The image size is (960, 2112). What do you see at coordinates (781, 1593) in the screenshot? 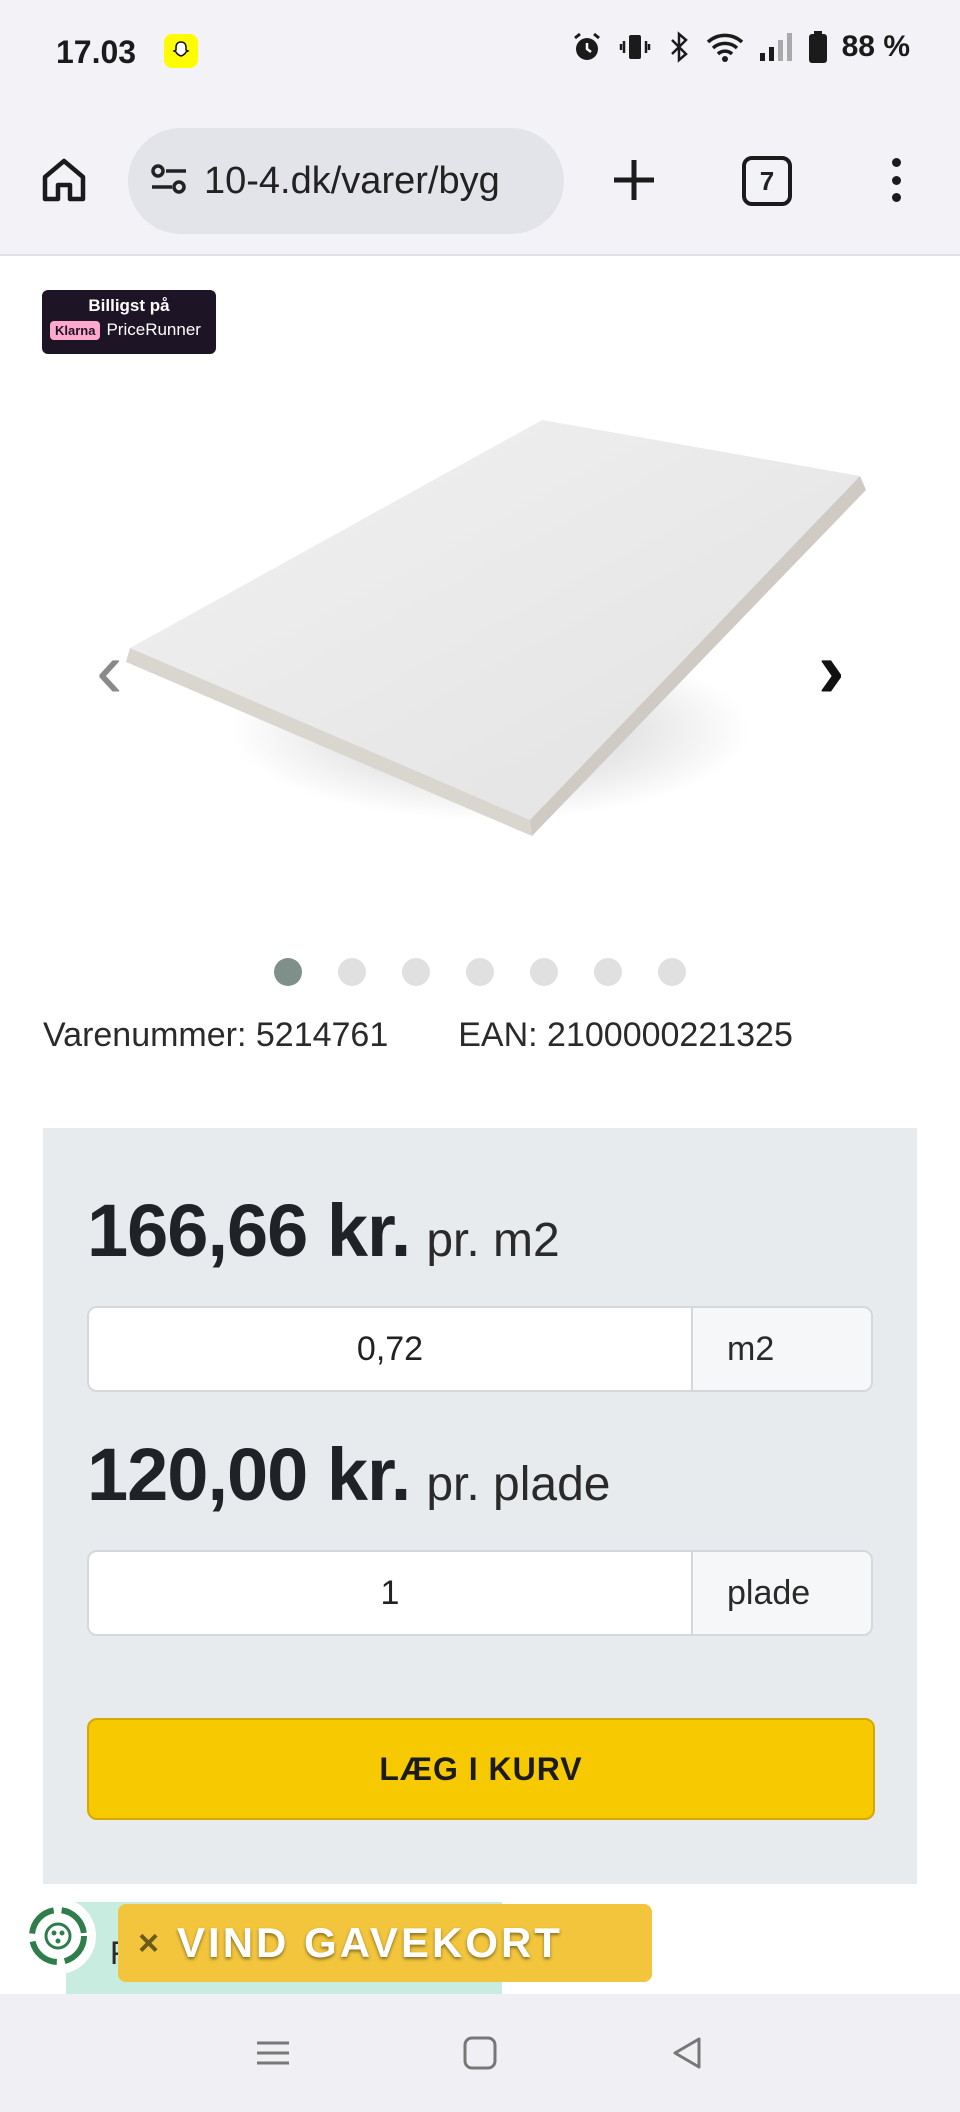
I see `plate-unit: plade` at bounding box center [781, 1593].